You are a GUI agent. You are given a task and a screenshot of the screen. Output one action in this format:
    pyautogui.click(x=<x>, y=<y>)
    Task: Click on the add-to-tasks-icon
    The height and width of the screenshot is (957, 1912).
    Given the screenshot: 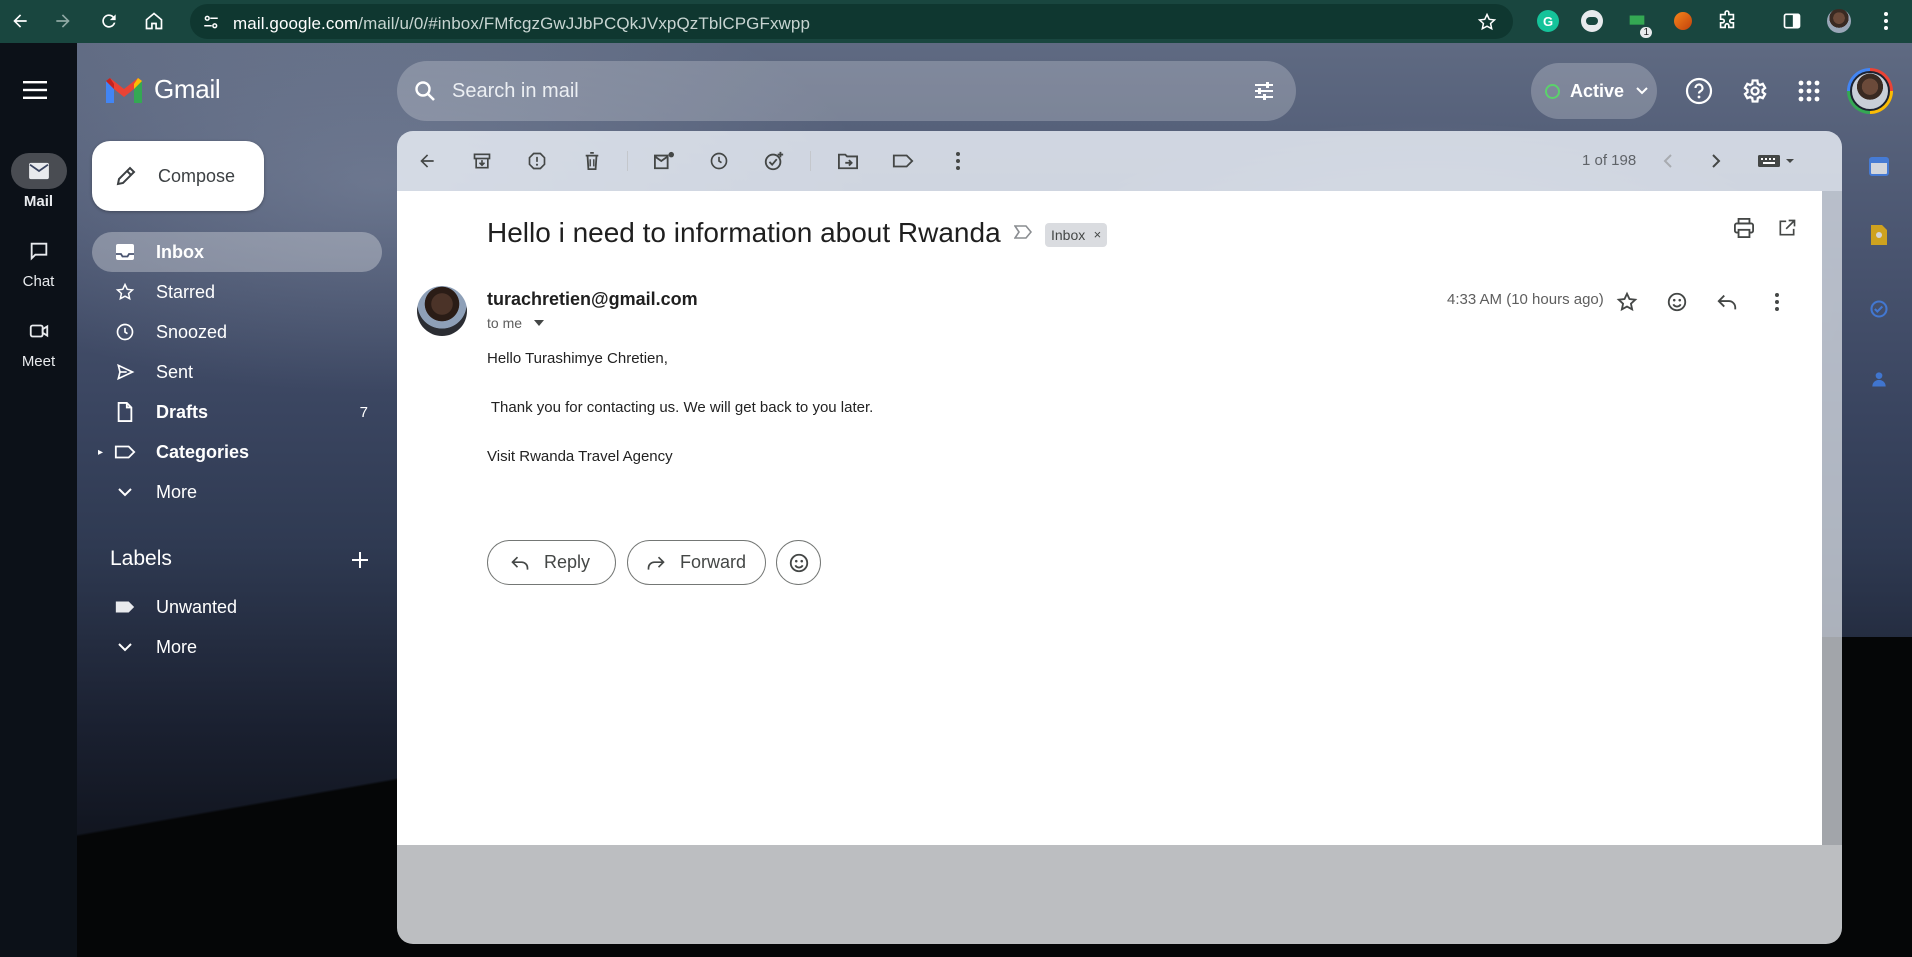 What is the action you would take?
    pyautogui.click(x=774, y=161)
    